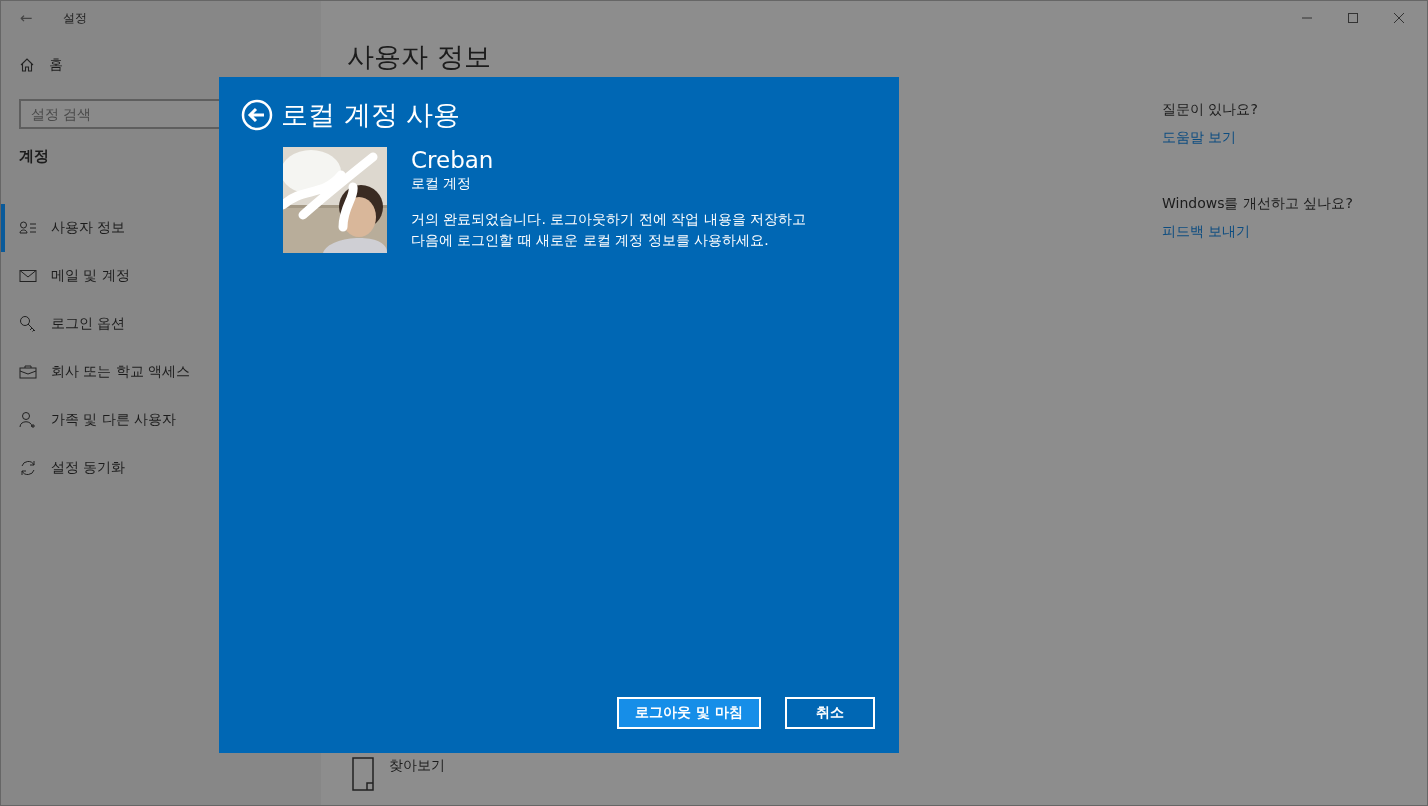 The height and width of the screenshot is (806, 1428). I want to click on document-icon, so click(363, 774).